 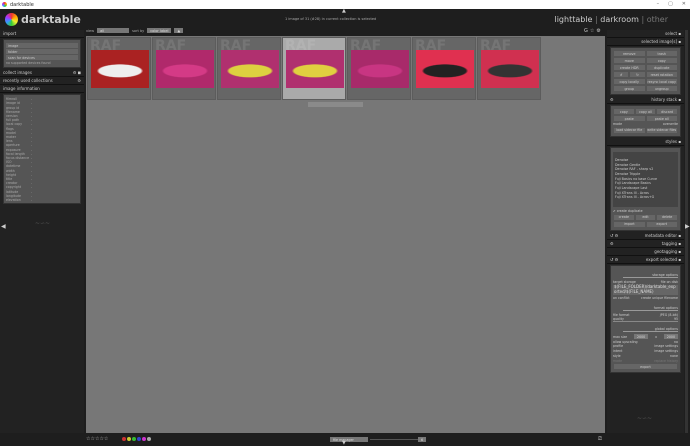 I want to click on view-lighttable: lighttable, so click(x=573, y=19).